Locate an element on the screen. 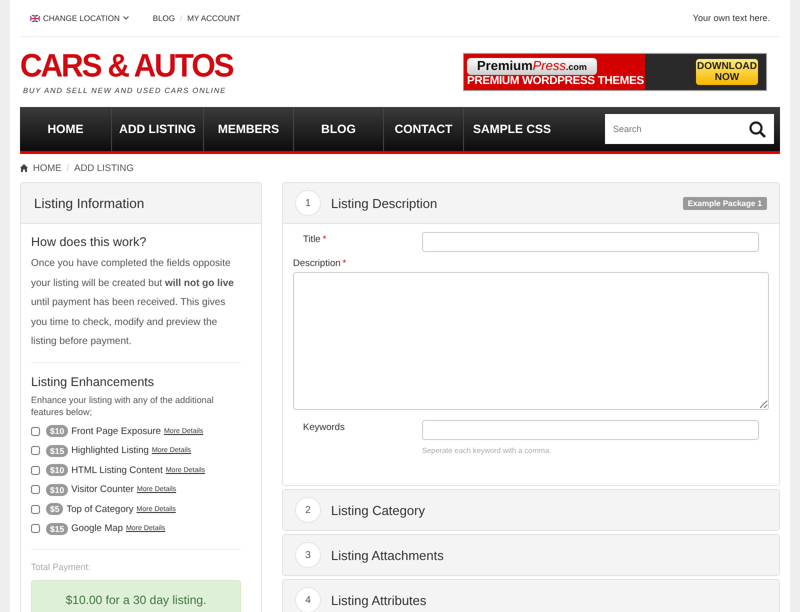 The height and width of the screenshot is (612, 800). total-payment-box: $10.00 for a 30 day listing. is located at coordinates (136, 596).